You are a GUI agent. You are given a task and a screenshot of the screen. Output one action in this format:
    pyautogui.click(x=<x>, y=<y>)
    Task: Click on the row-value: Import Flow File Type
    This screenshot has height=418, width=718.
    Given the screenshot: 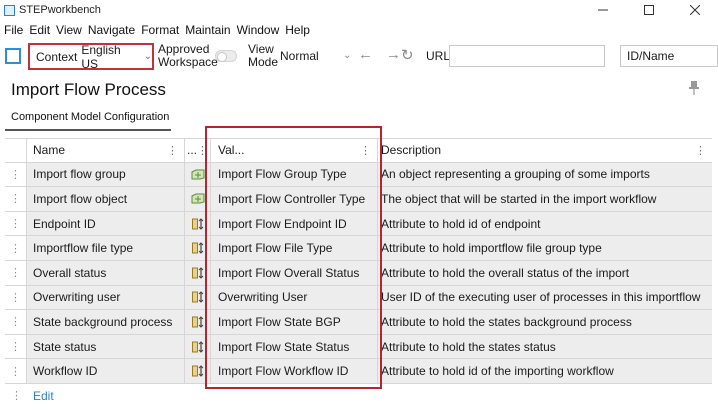 What is the action you would take?
    pyautogui.click(x=294, y=248)
    